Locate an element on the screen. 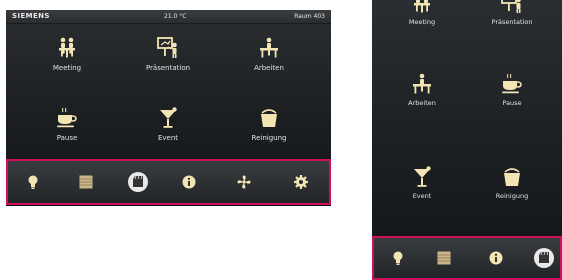 The width and height of the screenshot is (562, 280). fan-icon is located at coordinates (244, 182).